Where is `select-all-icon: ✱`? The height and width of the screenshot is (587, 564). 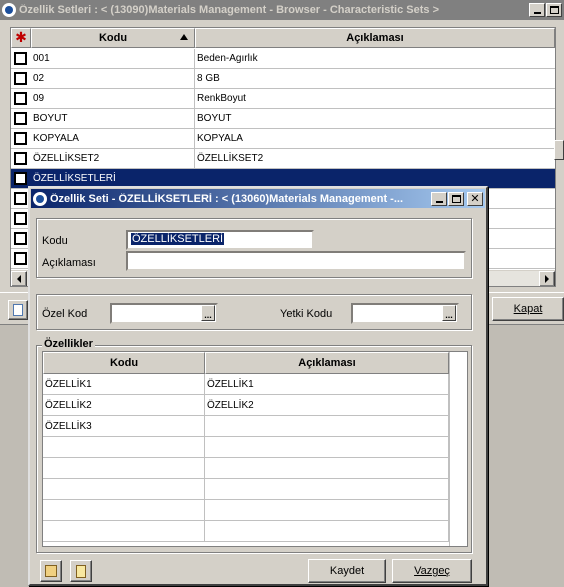 select-all-icon: ✱ is located at coordinates (21, 38).